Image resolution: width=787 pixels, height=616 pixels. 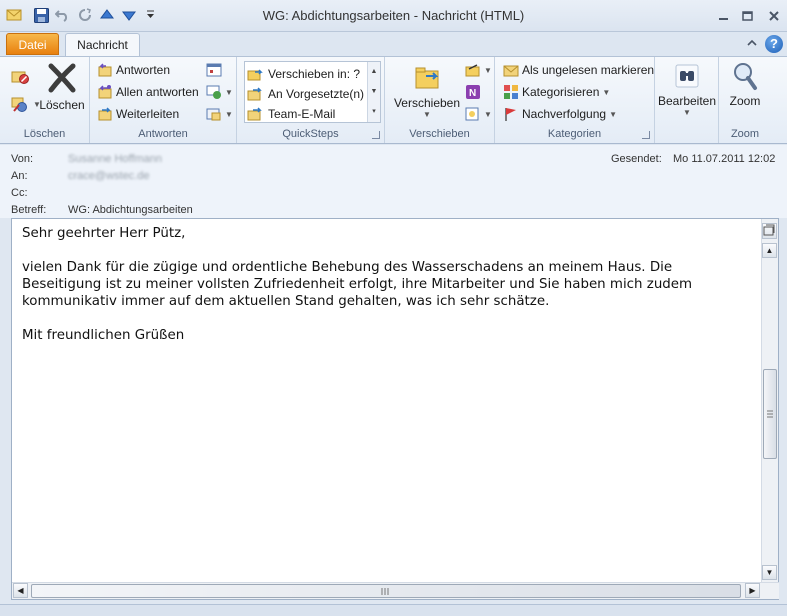 What do you see at coordinates (745, 76) in the screenshot?
I see `magnifier-icon` at bounding box center [745, 76].